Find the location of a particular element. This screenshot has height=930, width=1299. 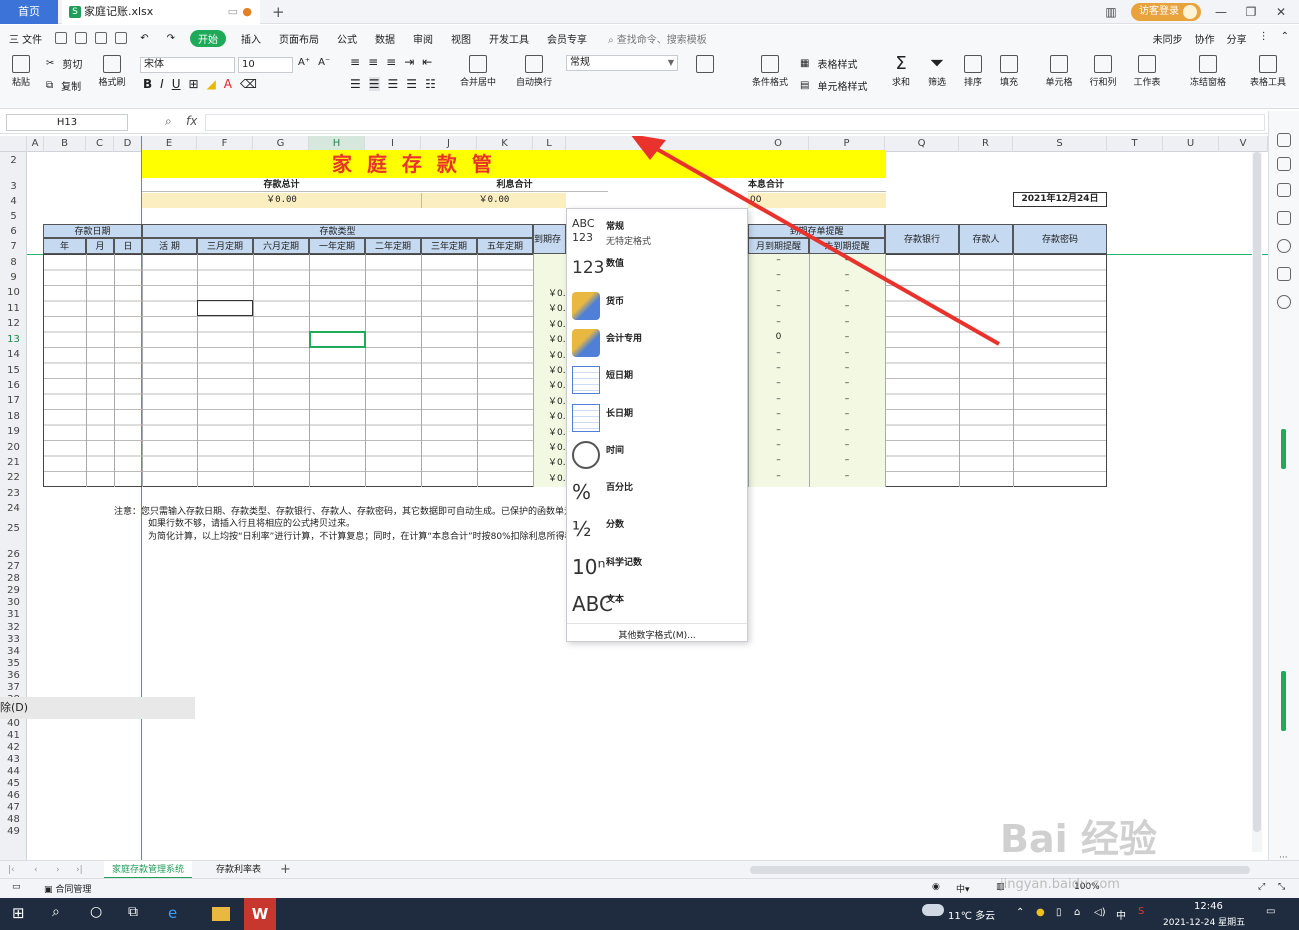

tab-developer: 开发工具 is located at coordinates (509, 38).